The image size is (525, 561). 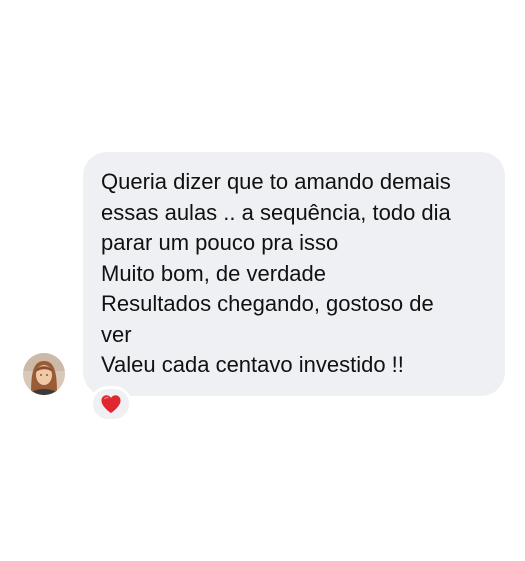 I want to click on sender-avatar, so click(x=44, y=374).